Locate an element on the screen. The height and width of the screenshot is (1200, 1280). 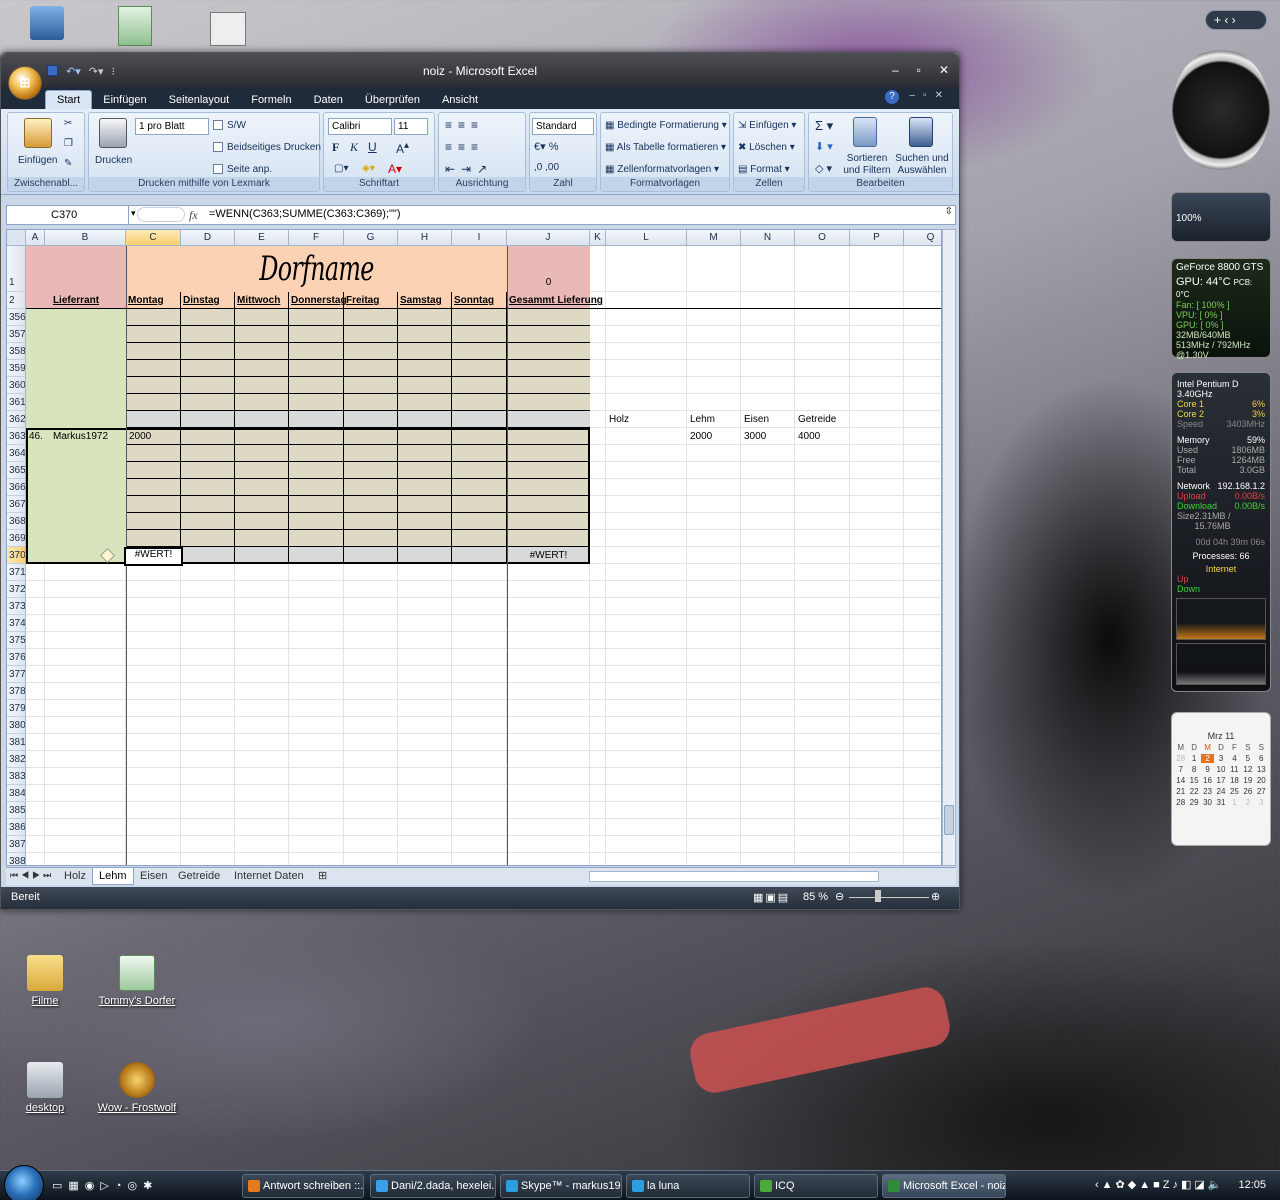
calendar-day: 29 is located at coordinates (1193, 802).